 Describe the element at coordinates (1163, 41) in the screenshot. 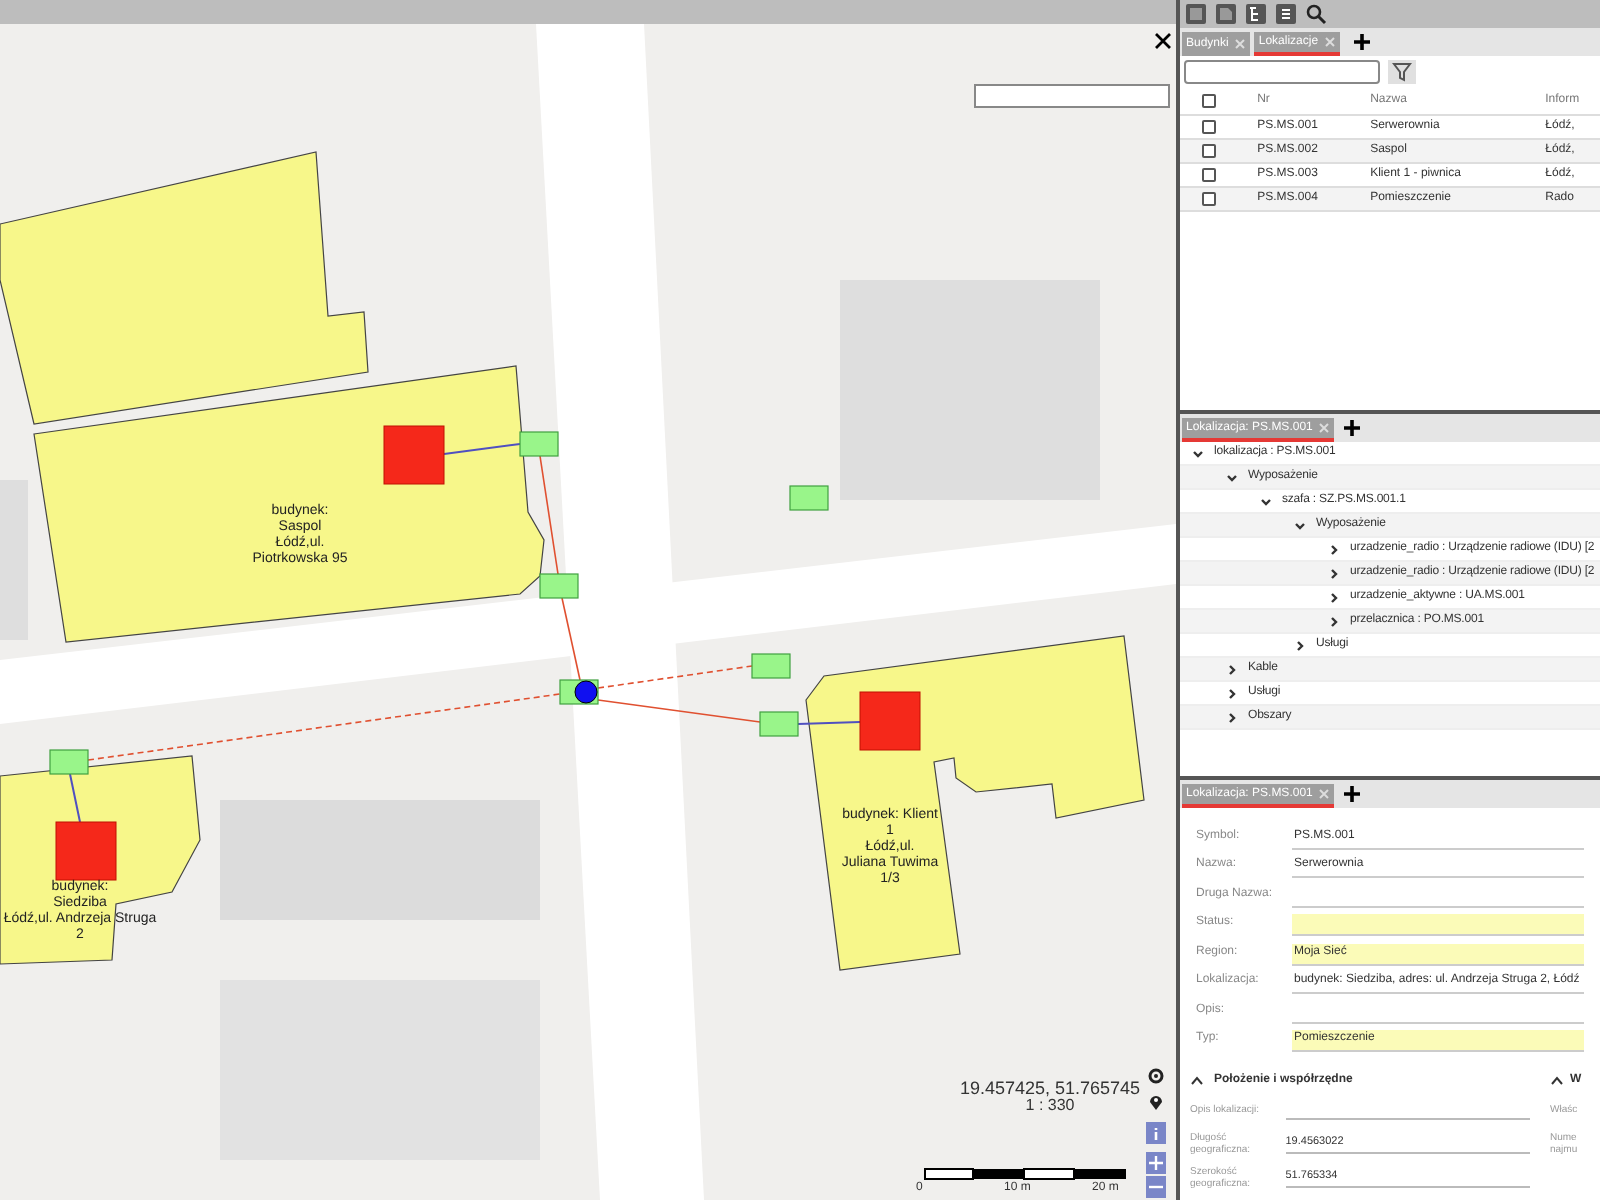

I see `close-icon` at that location.